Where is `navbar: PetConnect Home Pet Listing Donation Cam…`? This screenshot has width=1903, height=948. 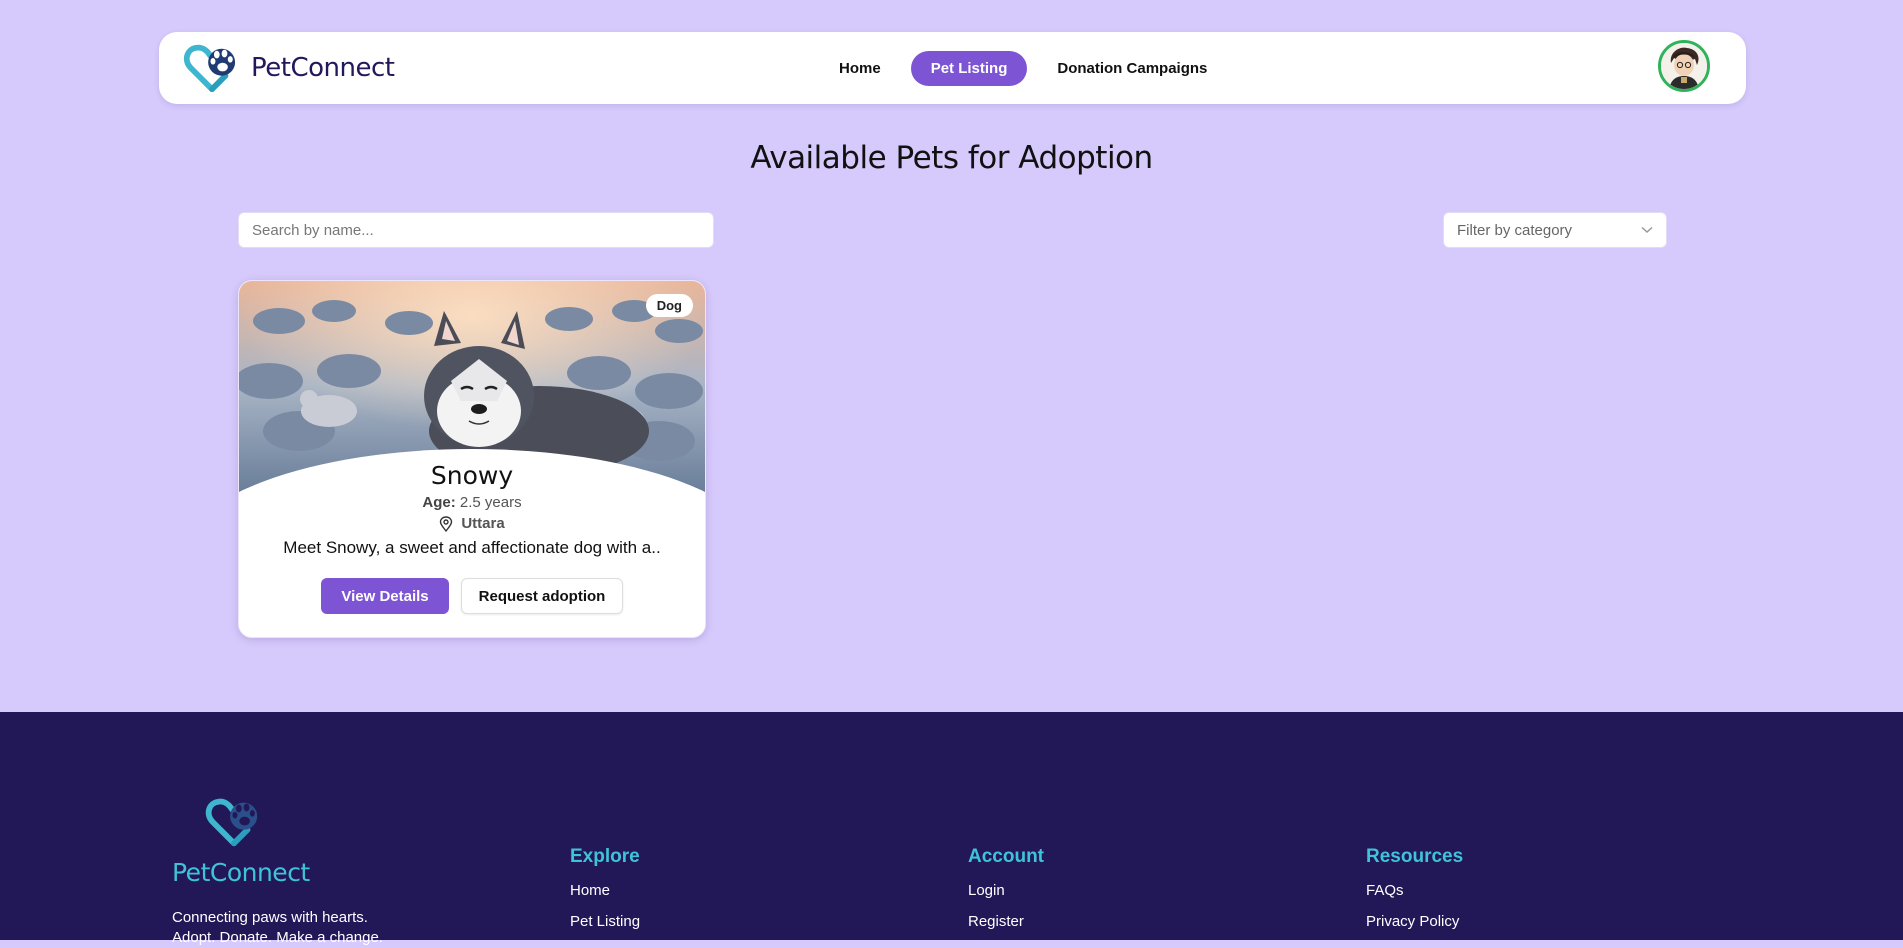
navbar: PetConnect Home Pet Listing Donation Cam… is located at coordinates (952, 68).